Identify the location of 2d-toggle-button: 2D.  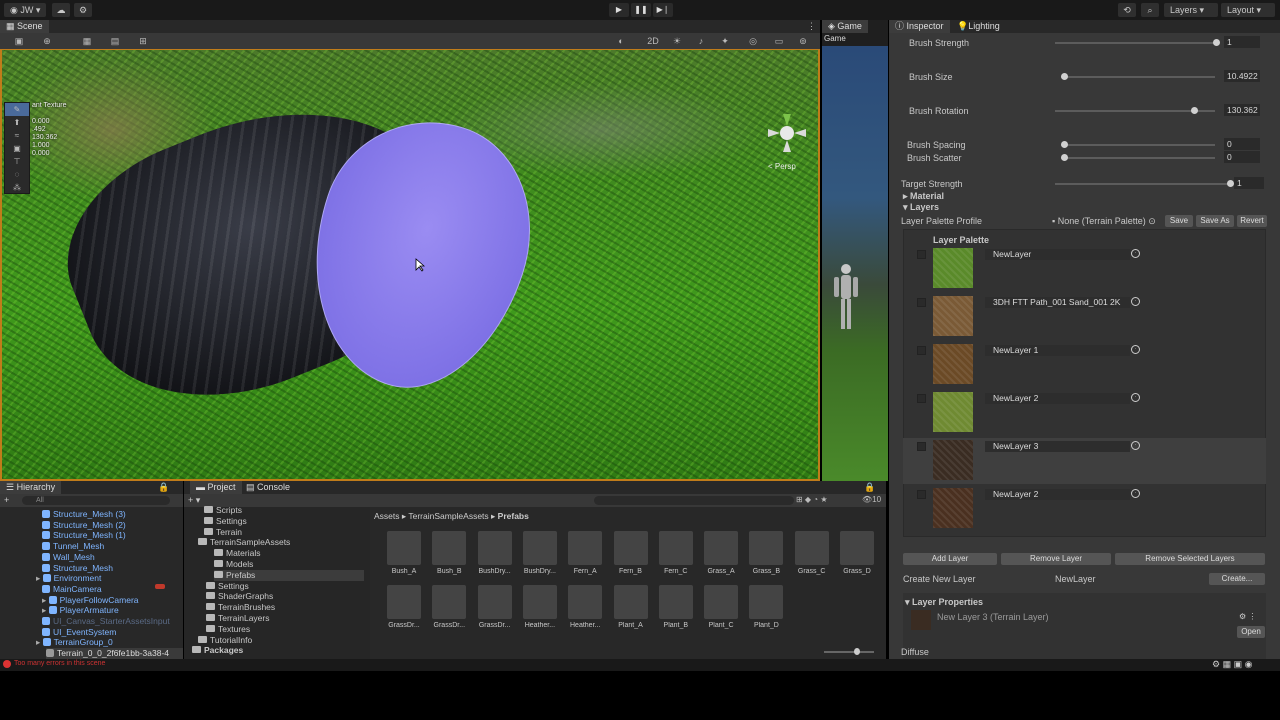
(653, 41).